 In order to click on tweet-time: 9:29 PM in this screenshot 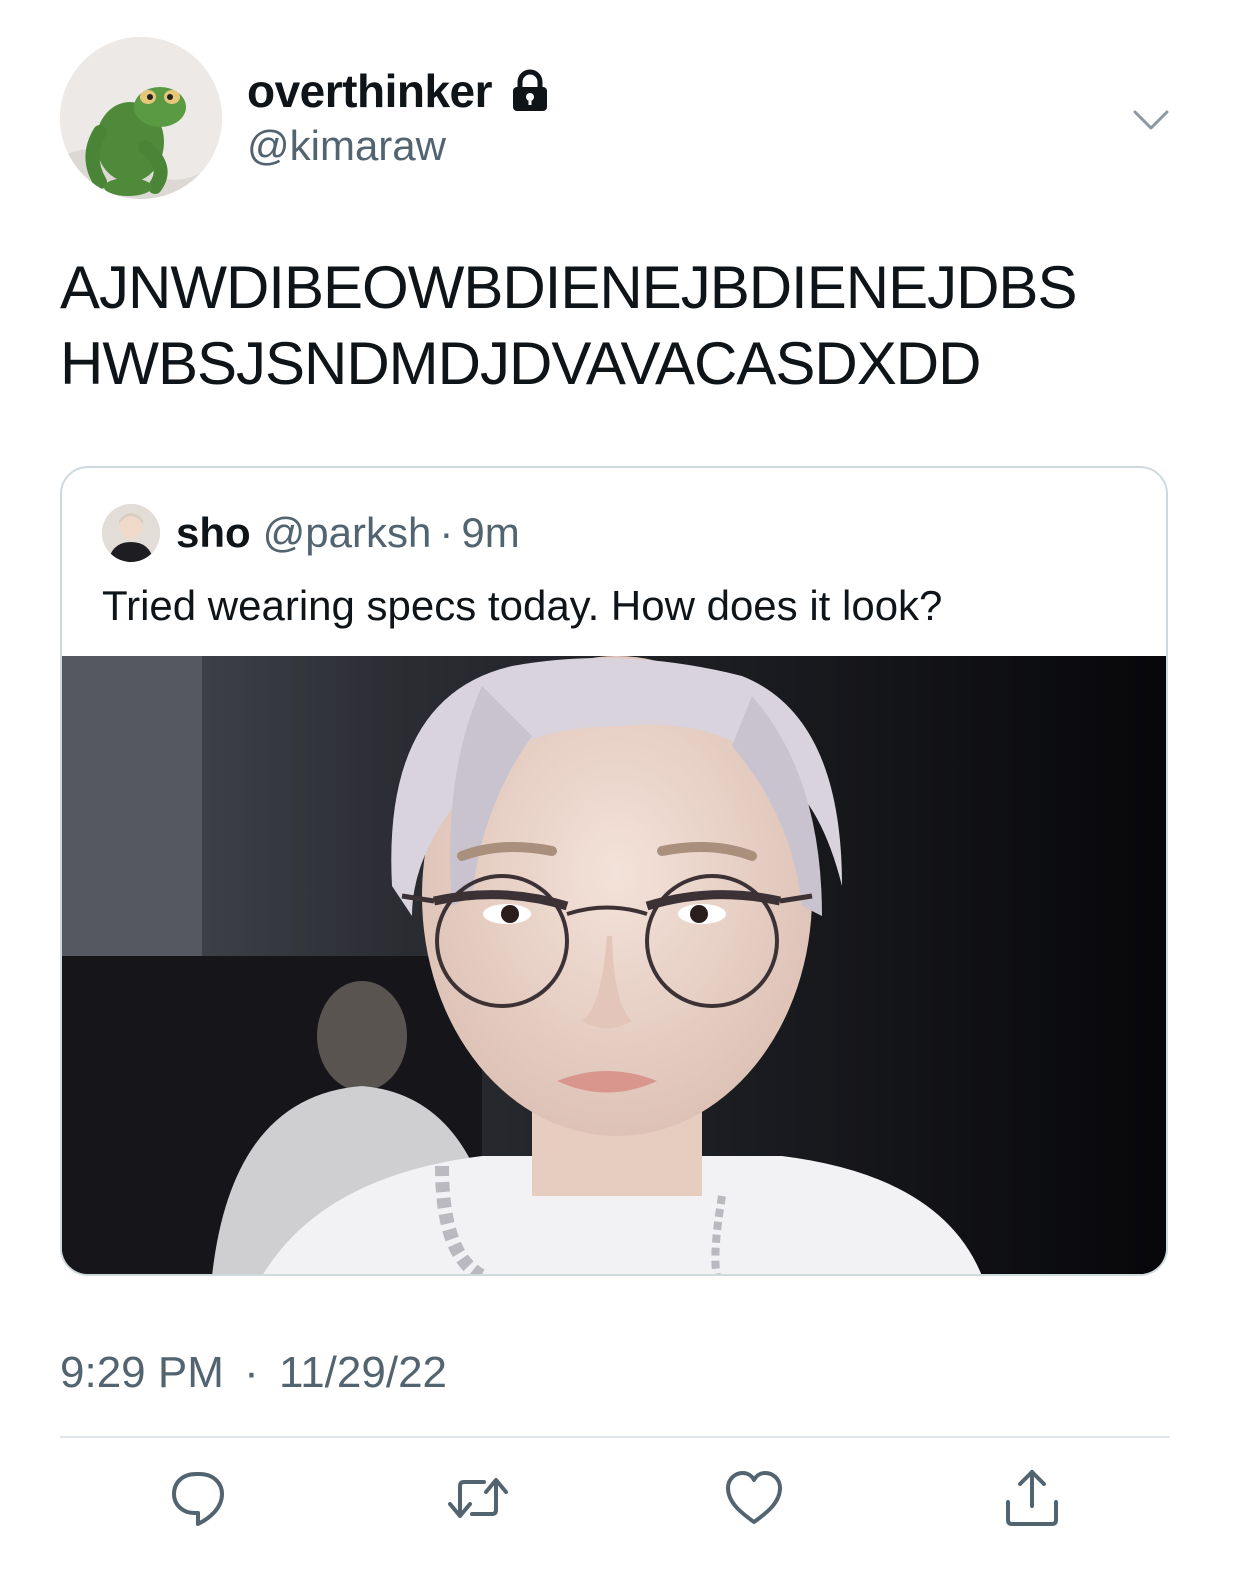, I will do `click(142, 1372)`.